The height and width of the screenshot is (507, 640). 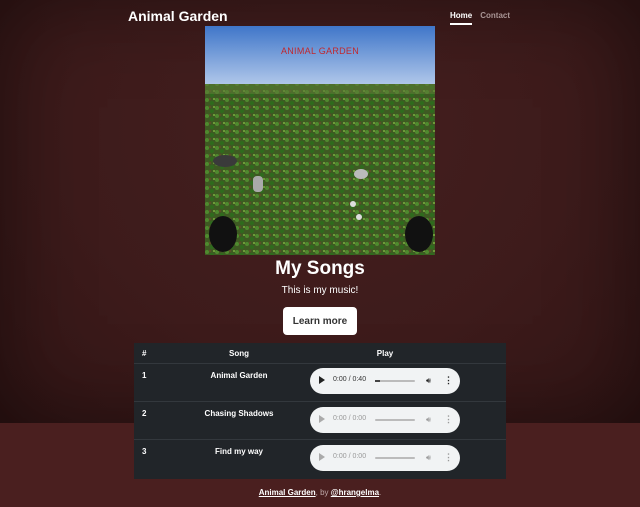 What do you see at coordinates (461, 18) in the screenshot?
I see `nav-home-link: Home` at bounding box center [461, 18].